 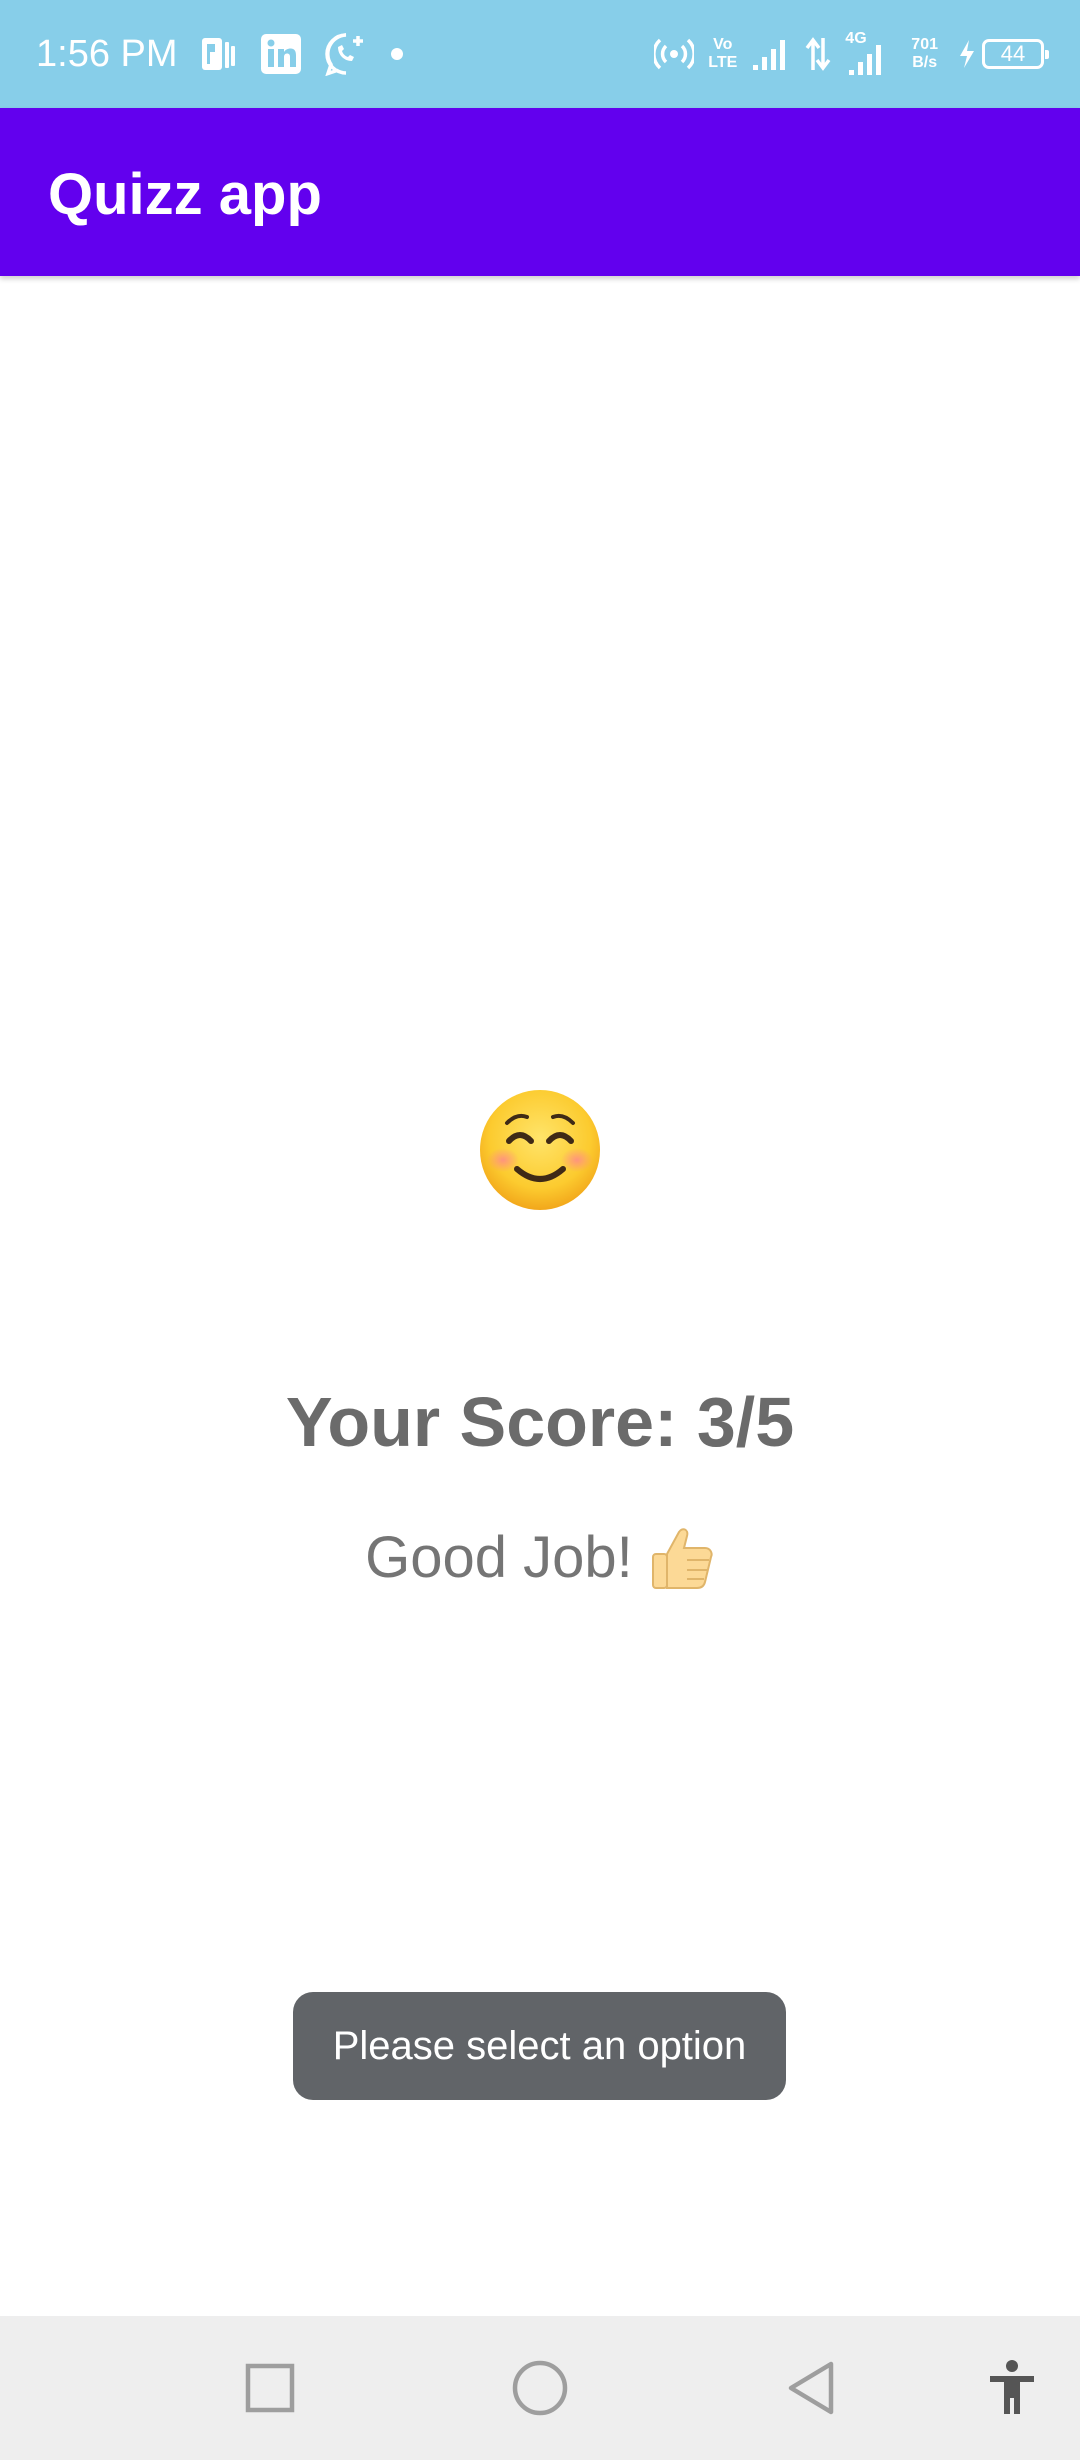 I want to click on whatsapp-icon, so click(x=344, y=54).